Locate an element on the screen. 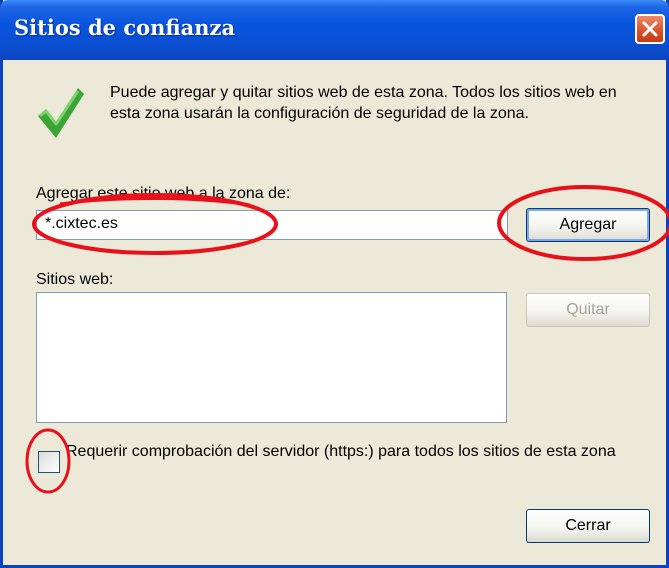 The width and height of the screenshot is (669, 568). checkmark-icon is located at coordinates (61, 113).